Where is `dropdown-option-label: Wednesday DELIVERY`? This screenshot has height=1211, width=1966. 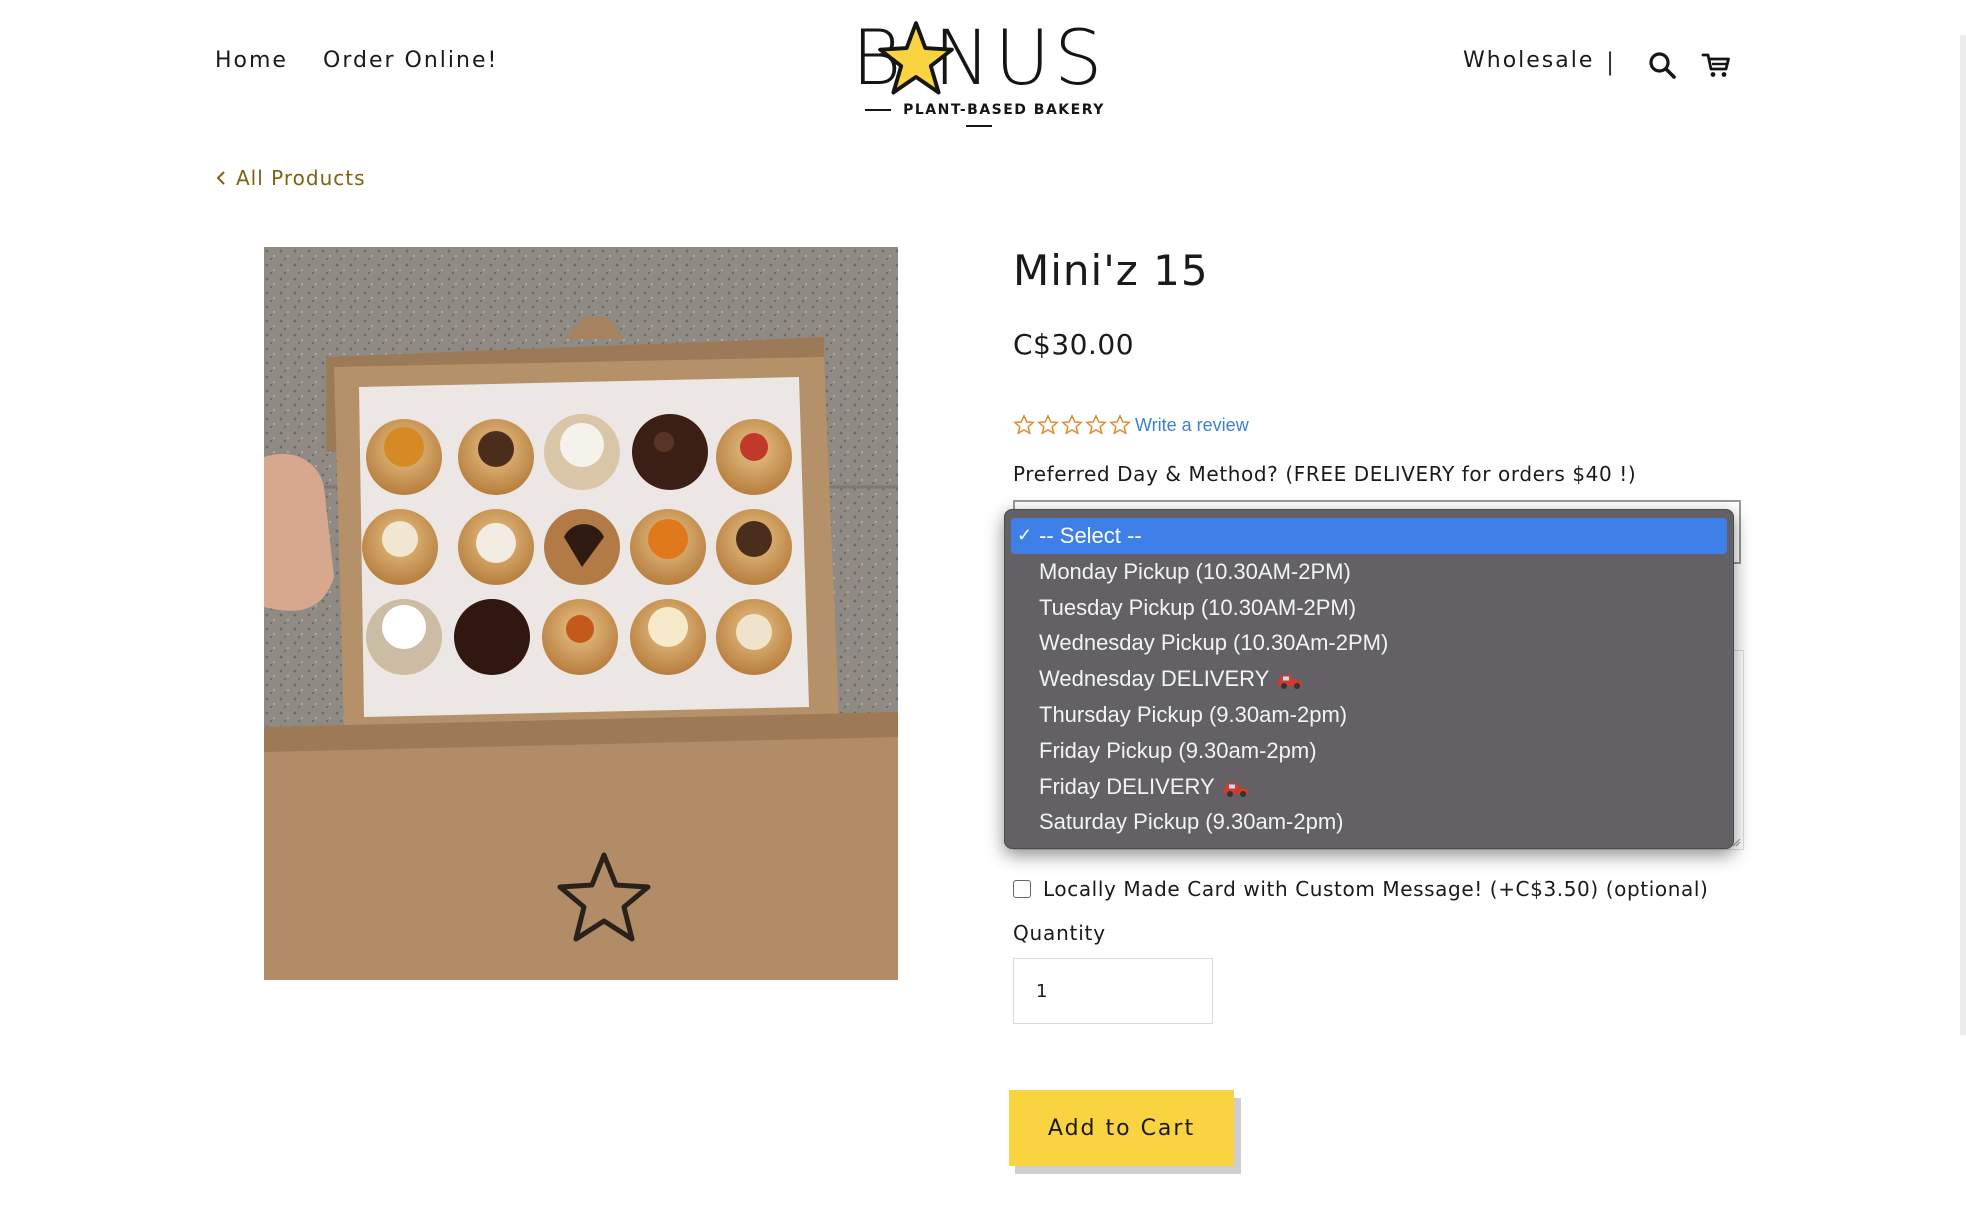 dropdown-option-label: Wednesday DELIVERY is located at coordinates (1154, 679).